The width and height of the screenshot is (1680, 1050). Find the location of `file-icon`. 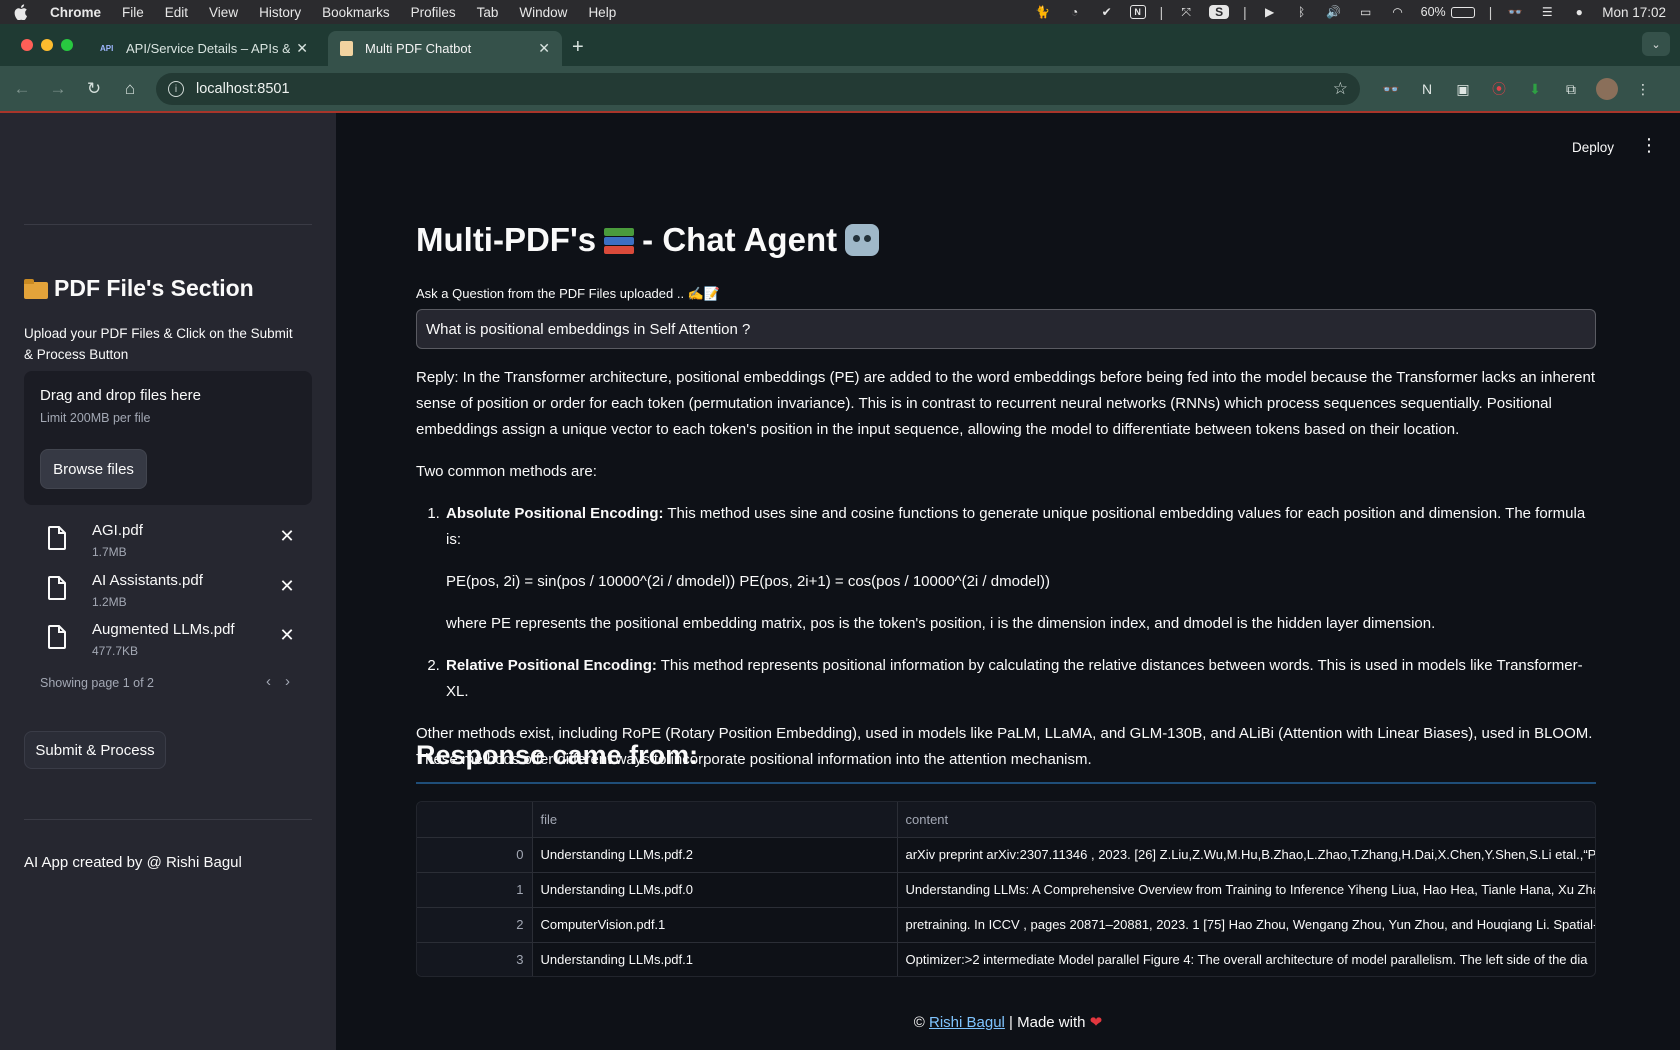

file-icon is located at coordinates (57, 587).